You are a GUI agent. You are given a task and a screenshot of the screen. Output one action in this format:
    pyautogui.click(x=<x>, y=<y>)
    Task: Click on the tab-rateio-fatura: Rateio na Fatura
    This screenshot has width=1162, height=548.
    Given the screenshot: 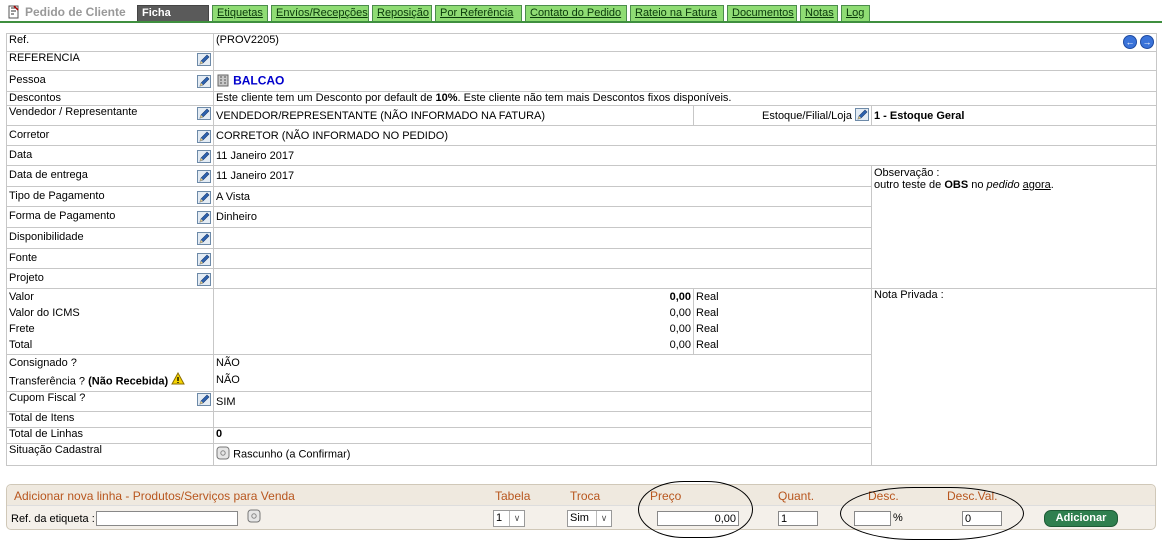 What is the action you would take?
    pyautogui.click(x=677, y=13)
    